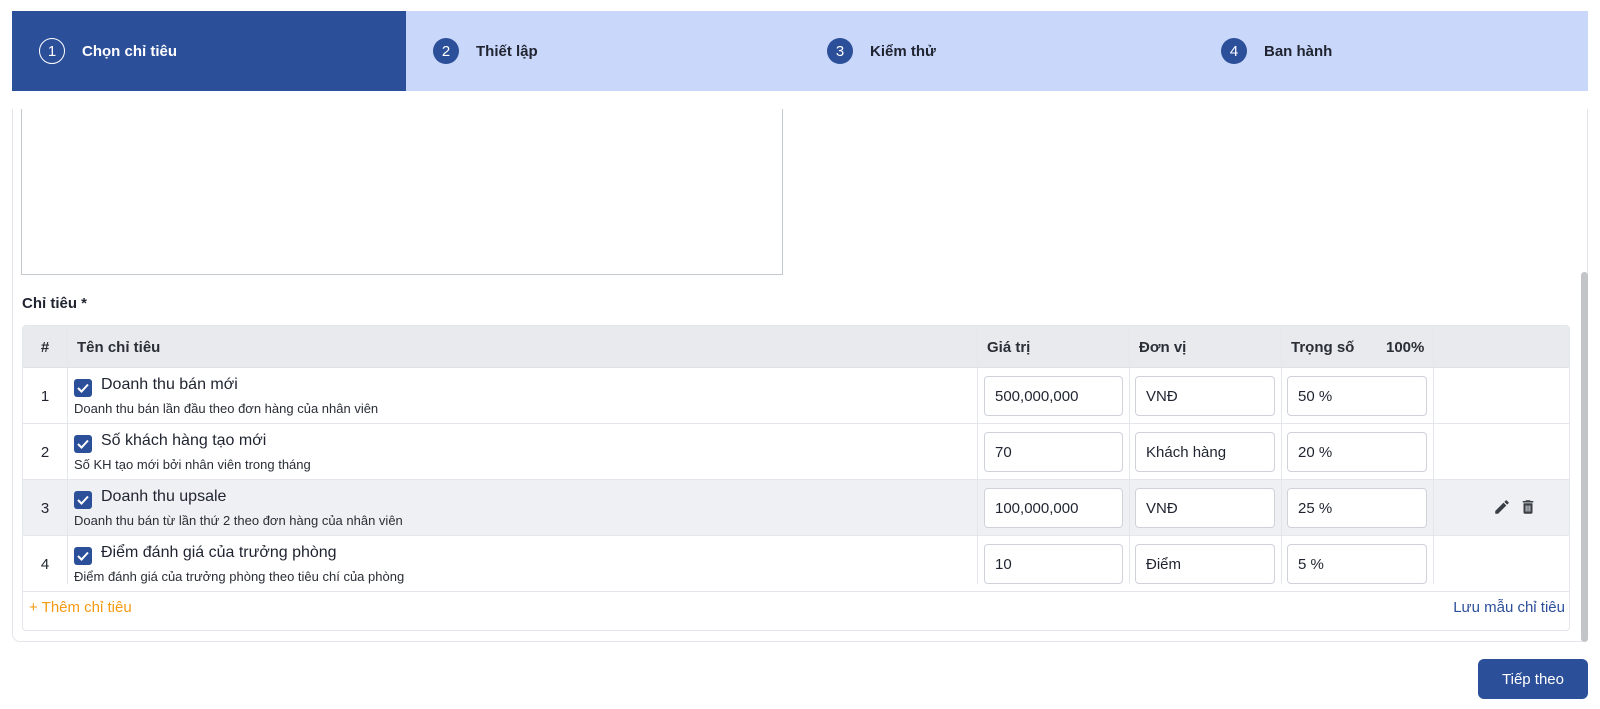 The height and width of the screenshot is (709, 1600). Describe the element at coordinates (1163, 347) in the screenshot. I see `header-unit: Đơn vị` at that location.